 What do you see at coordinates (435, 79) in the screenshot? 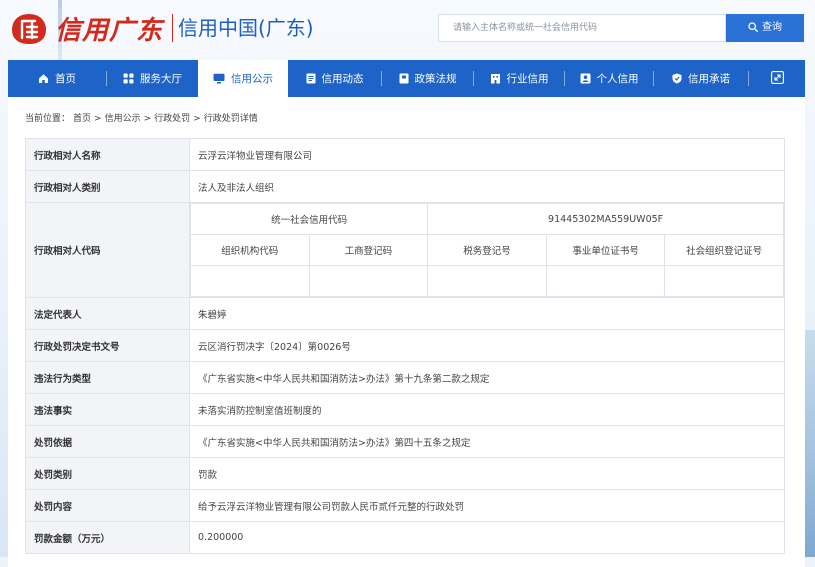
I see `nav-label-policy: 政策法规` at bounding box center [435, 79].